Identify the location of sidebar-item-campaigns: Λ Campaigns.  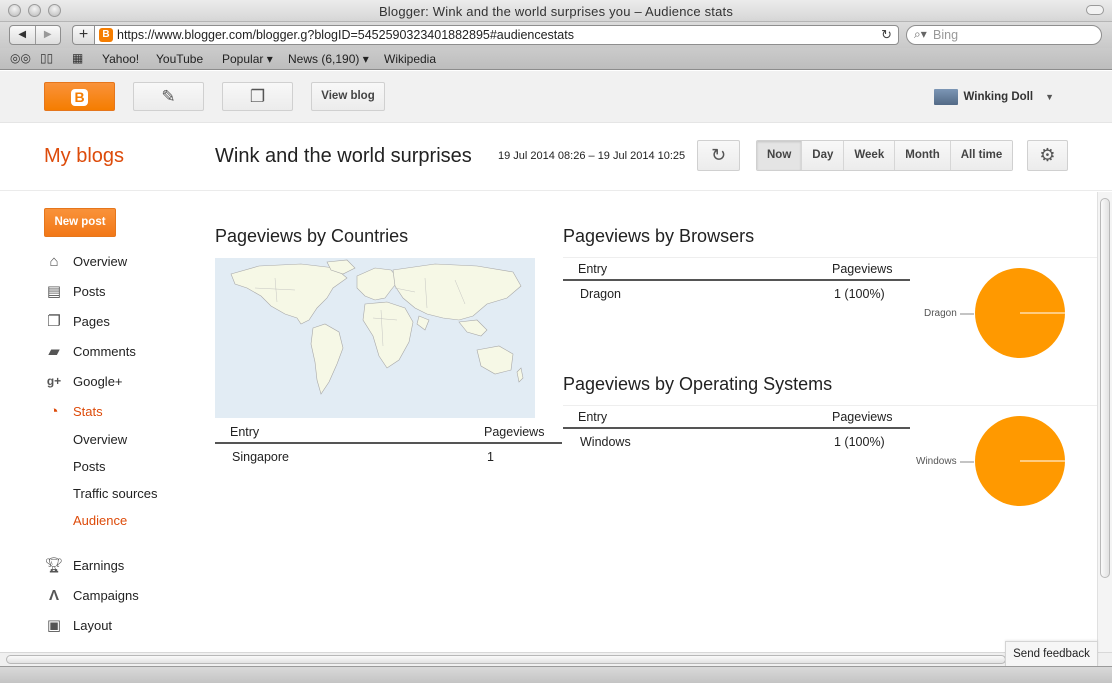
(91, 595).